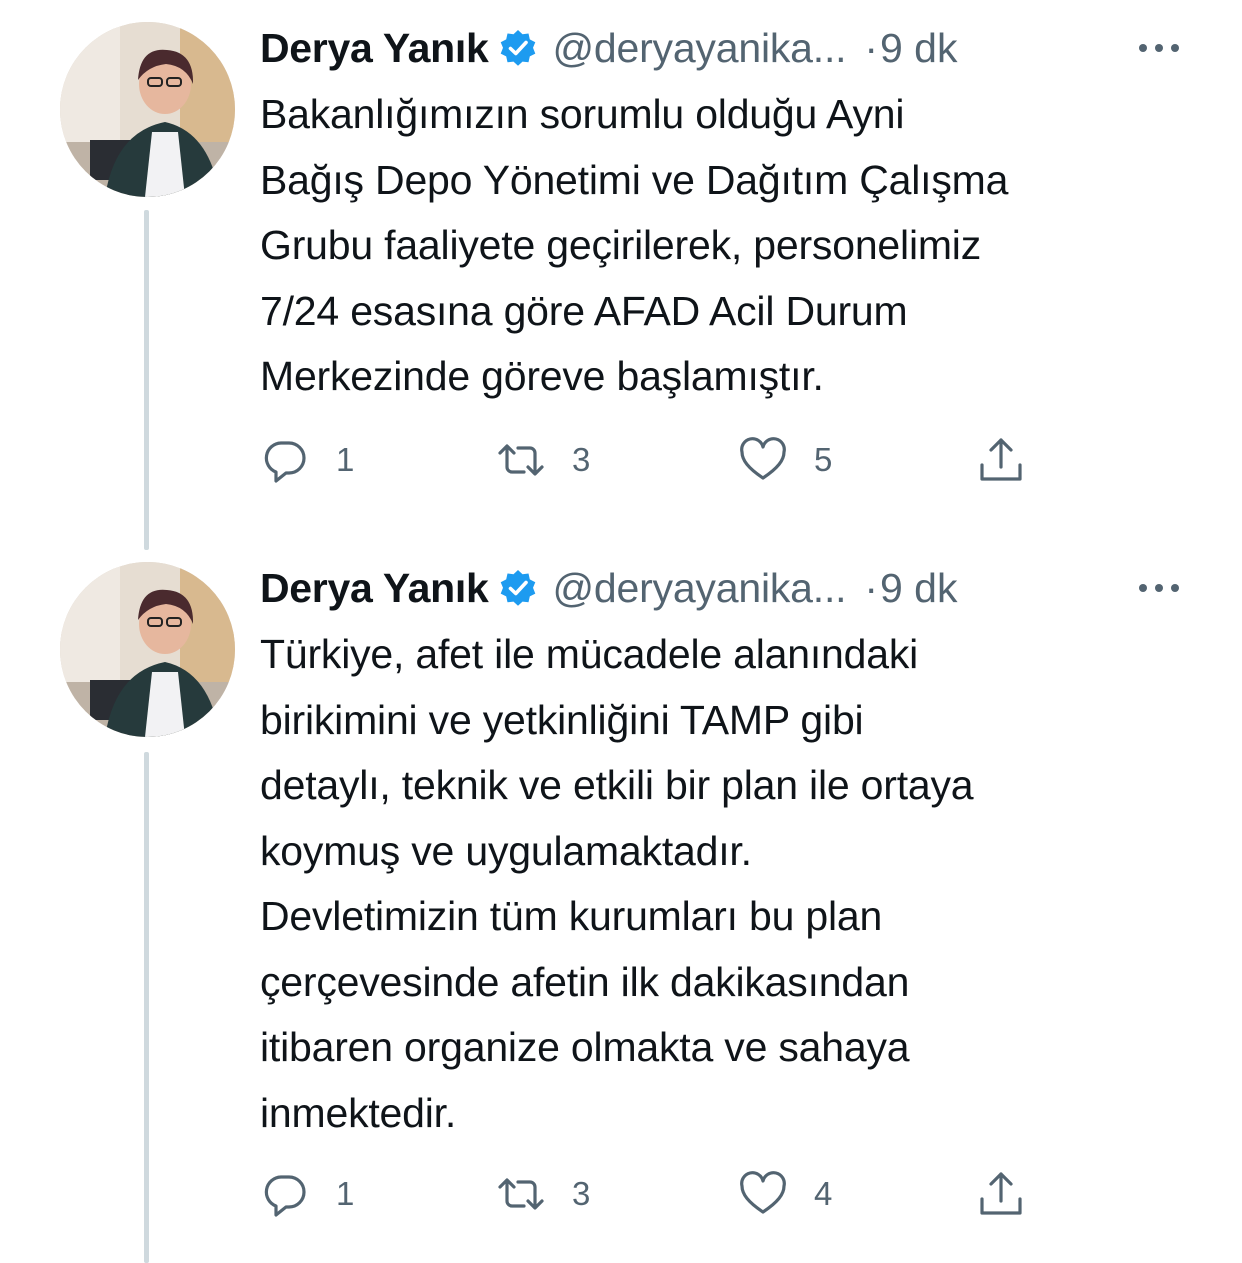 The height and width of the screenshot is (1263, 1242). I want to click on like-button: 4, so click(785, 1194).